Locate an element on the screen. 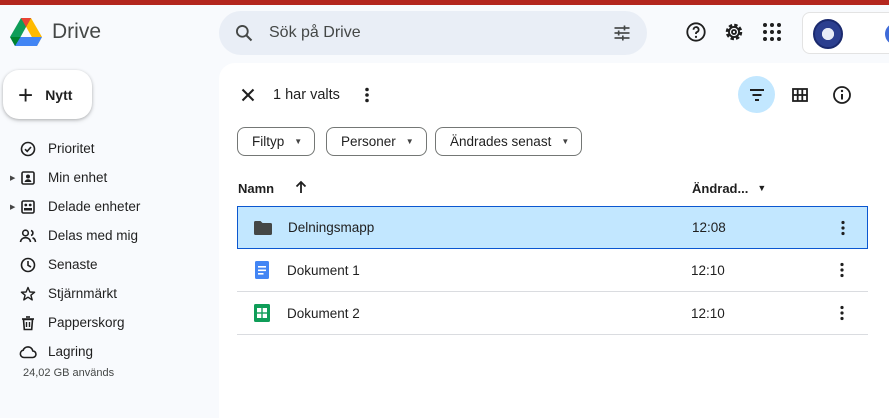 Image resolution: width=889 pixels, height=418 pixels. column-header-modified: Ändrad... ▼ is located at coordinates (729, 188).